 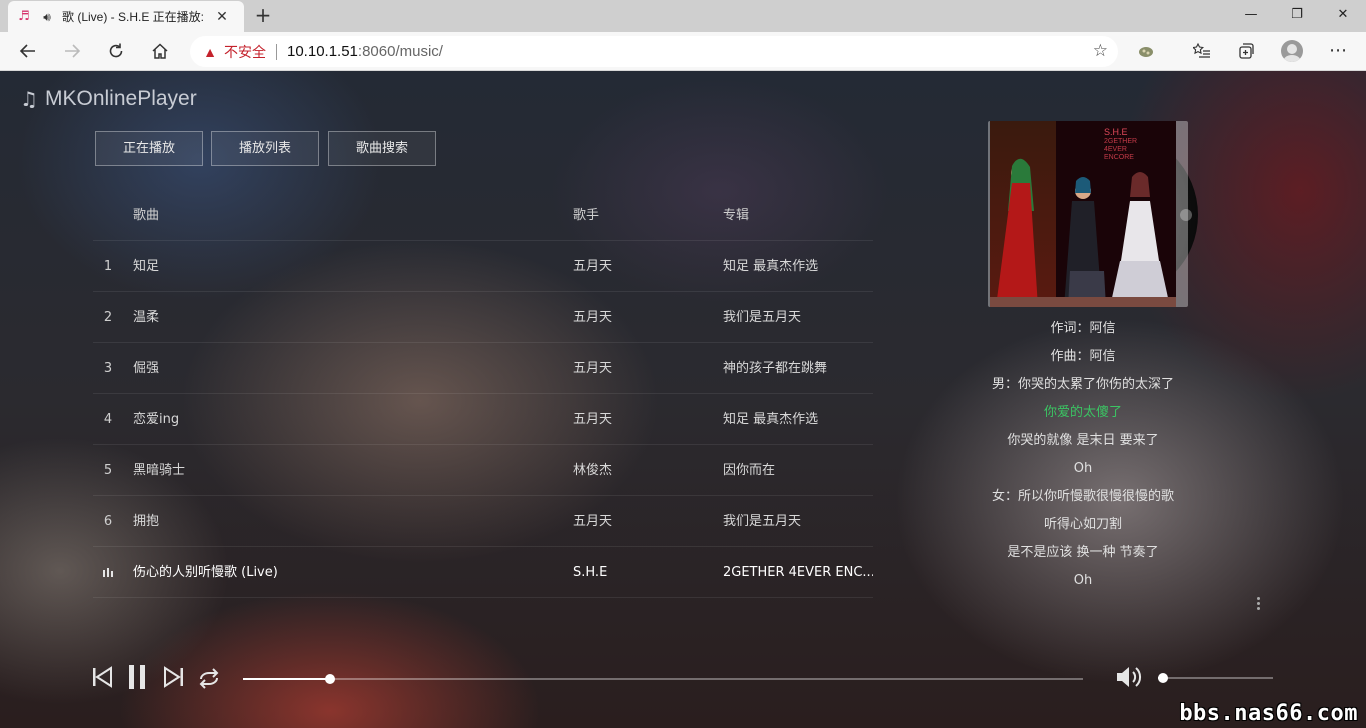 What do you see at coordinates (1215, 678) in the screenshot?
I see `volume-slider` at bounding box center [1215, 678].